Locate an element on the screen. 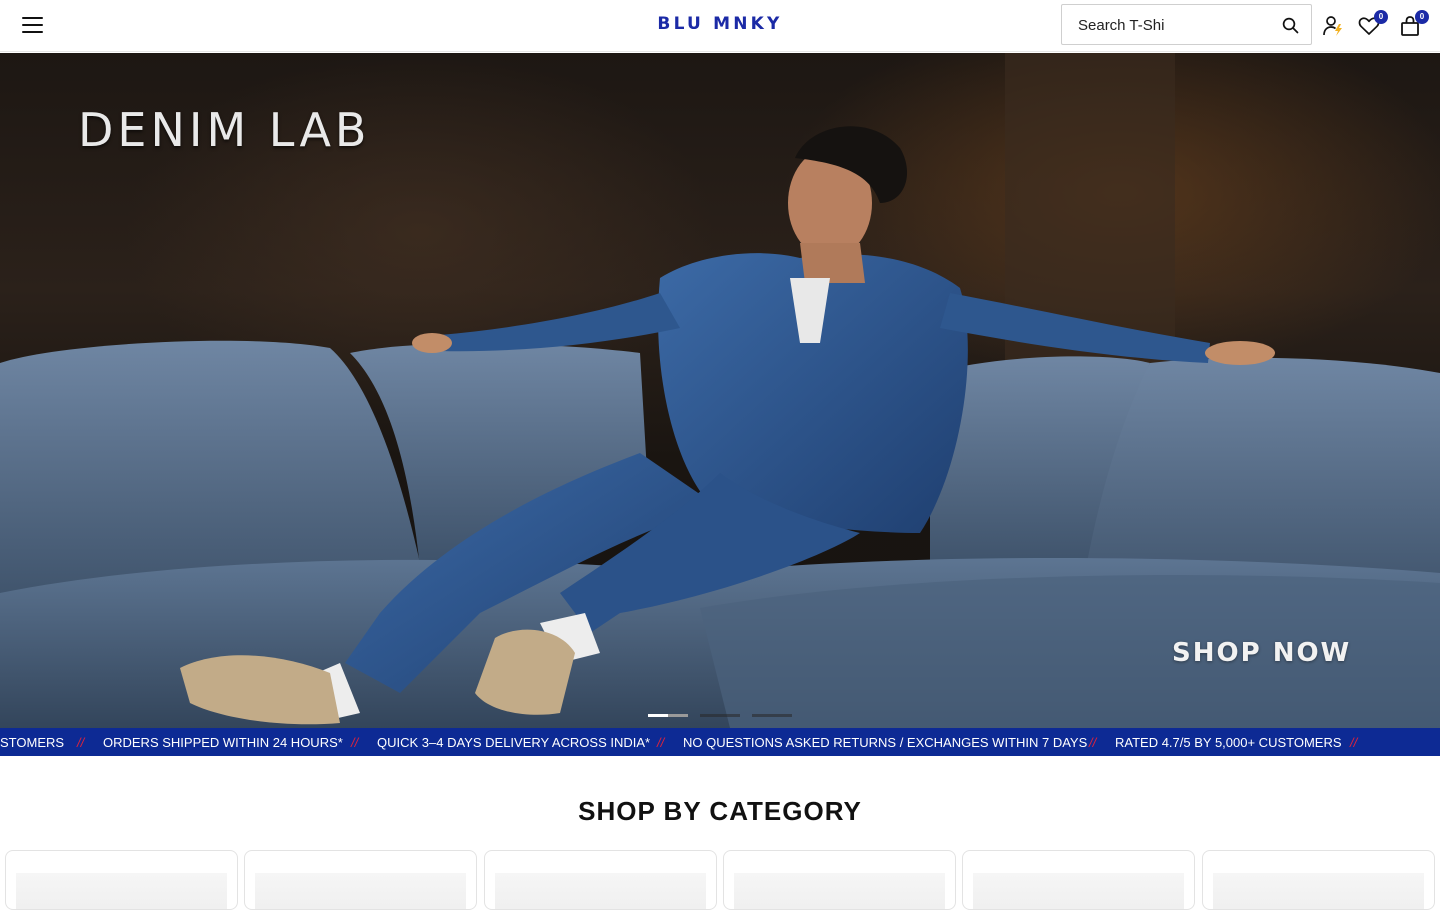 The height and width of the screenshot is (910, 1440). ticker-item: RATED 4.7/5 BY 5,000+ CUSTOMERS is located at coordinates (1228, 742).